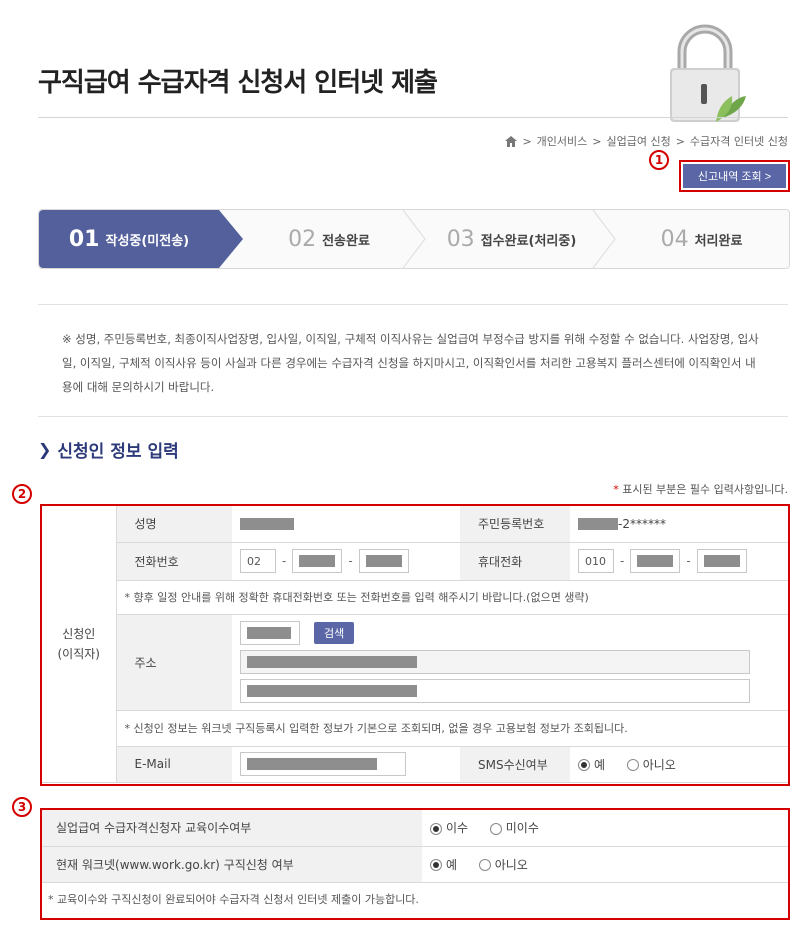 This screenshot has height=933, width=800. Describe the element at coordinates (452, 864) in the screenshot. I see `job-yes-label: 예` at that location.